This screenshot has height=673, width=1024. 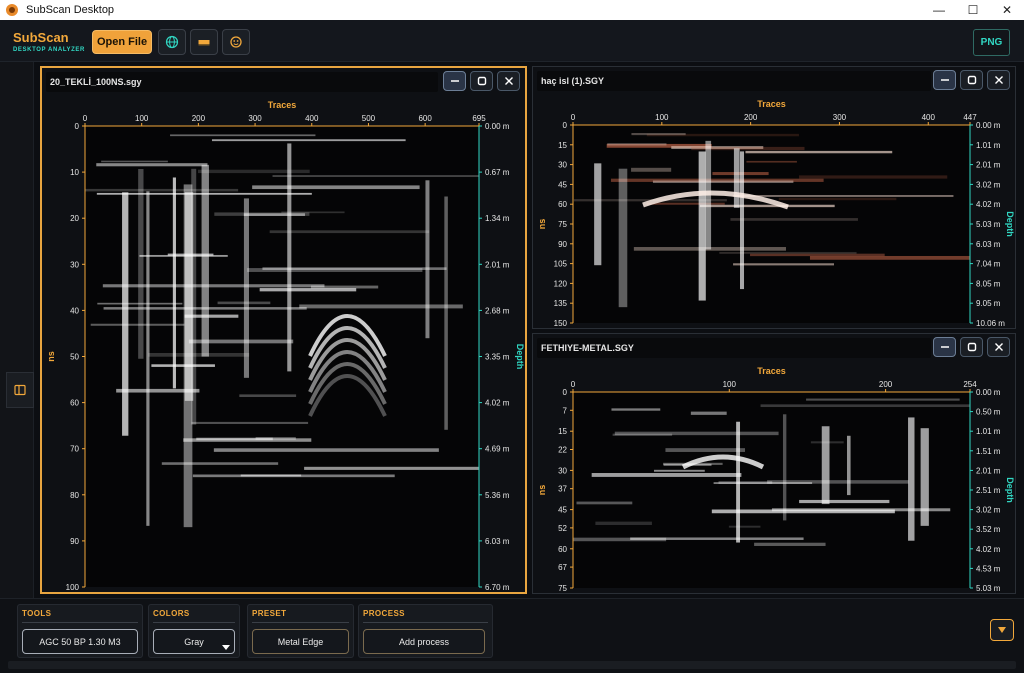 I want to click on y-tick-label: 135, so click(x=561, y=303).